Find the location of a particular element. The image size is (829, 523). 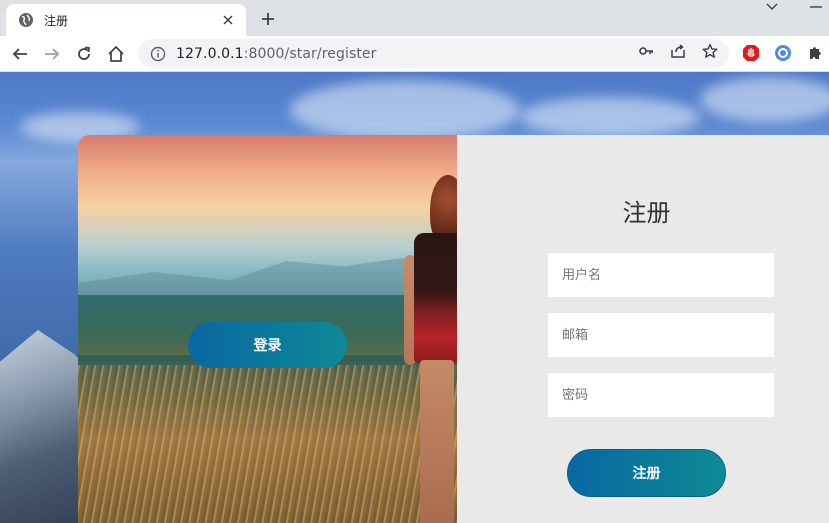

username-input is located at coordinates (661, 275).